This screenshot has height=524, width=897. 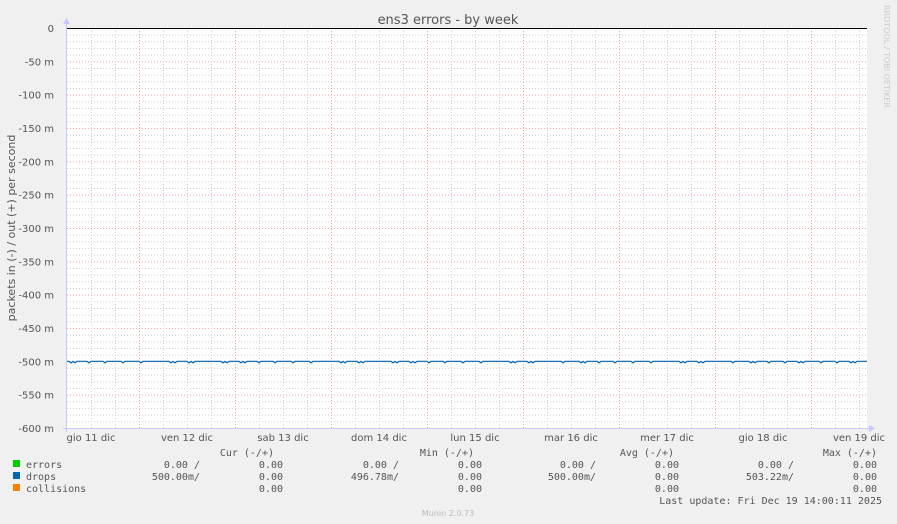 I want to click on y-axis-label: packets in (-) / out (+) per second, so click(x=11, y=228).